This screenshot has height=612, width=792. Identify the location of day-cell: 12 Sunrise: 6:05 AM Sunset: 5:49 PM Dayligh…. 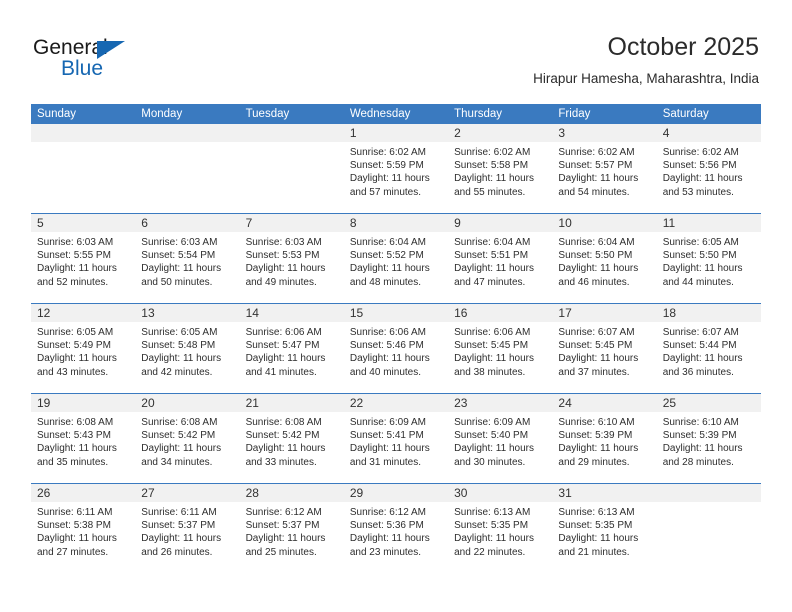
(83, 348).